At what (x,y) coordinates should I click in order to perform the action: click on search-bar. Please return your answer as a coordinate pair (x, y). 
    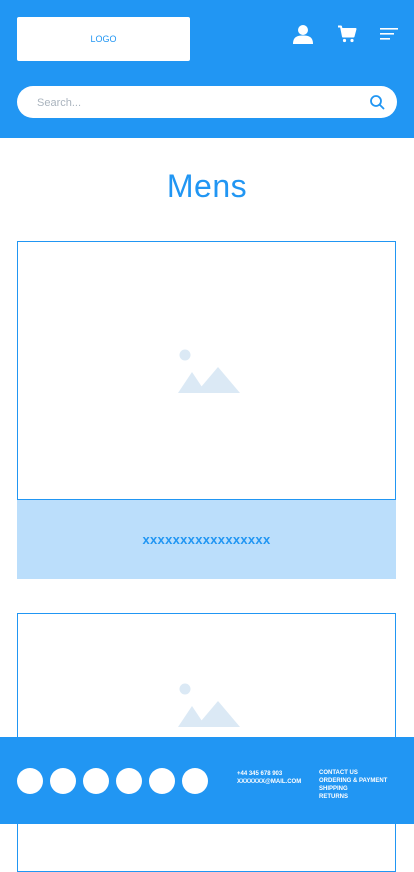
    Looking at the image, I should click on (207, 103).